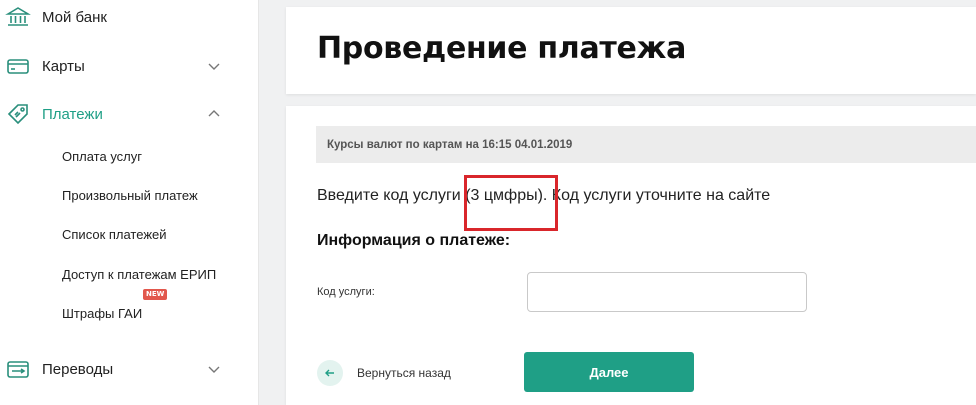  What do you see at coordinates (404, 373) in the screenshot?
I see `back-label: Вернуться назад` at bounding box center [404, 373].